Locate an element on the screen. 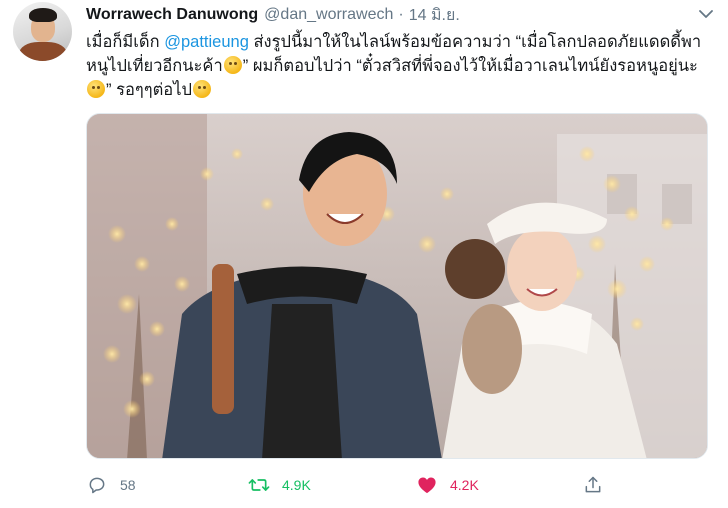  reply-icon is located at coordinates (97, 485).